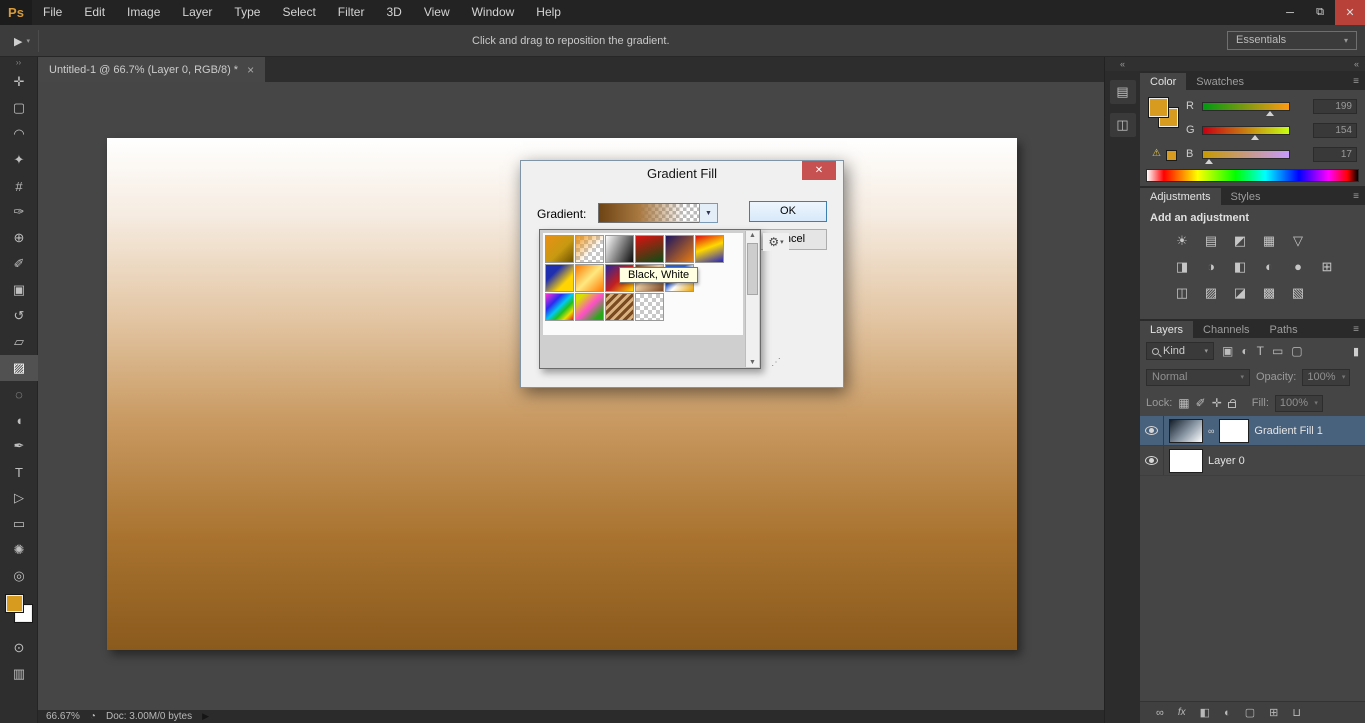 This screenshot has width=1365, height=723. Describe the element at coordinates (559, 278) in the screenshot. I see `preset-blue-yellow-blue` at that location.